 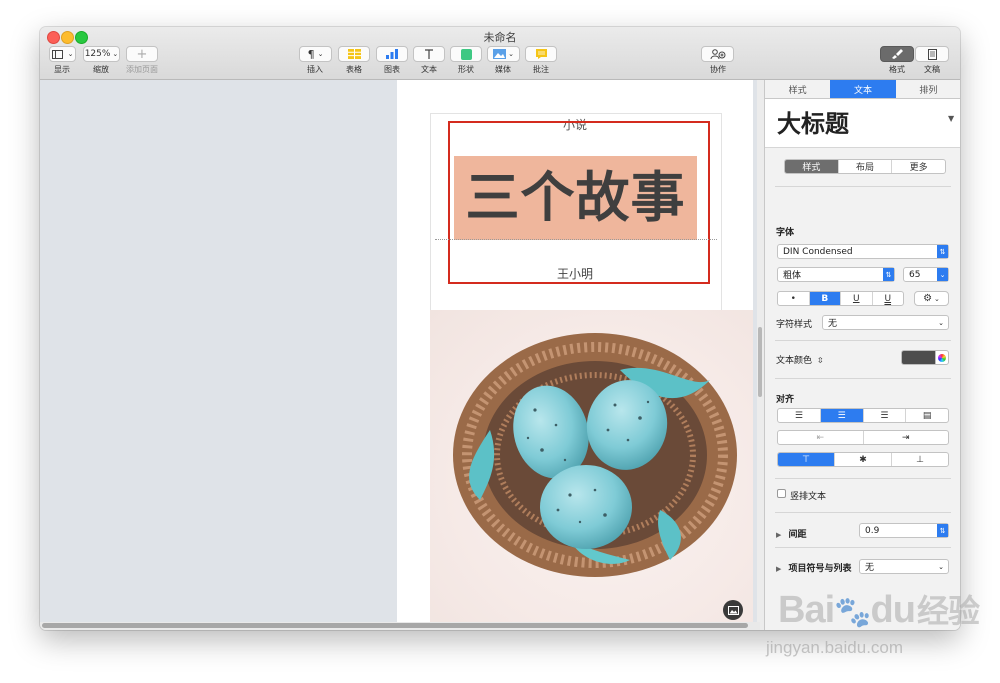 I want to click on vertical-text-label: 竖排文本, so click(x=808, y=497).